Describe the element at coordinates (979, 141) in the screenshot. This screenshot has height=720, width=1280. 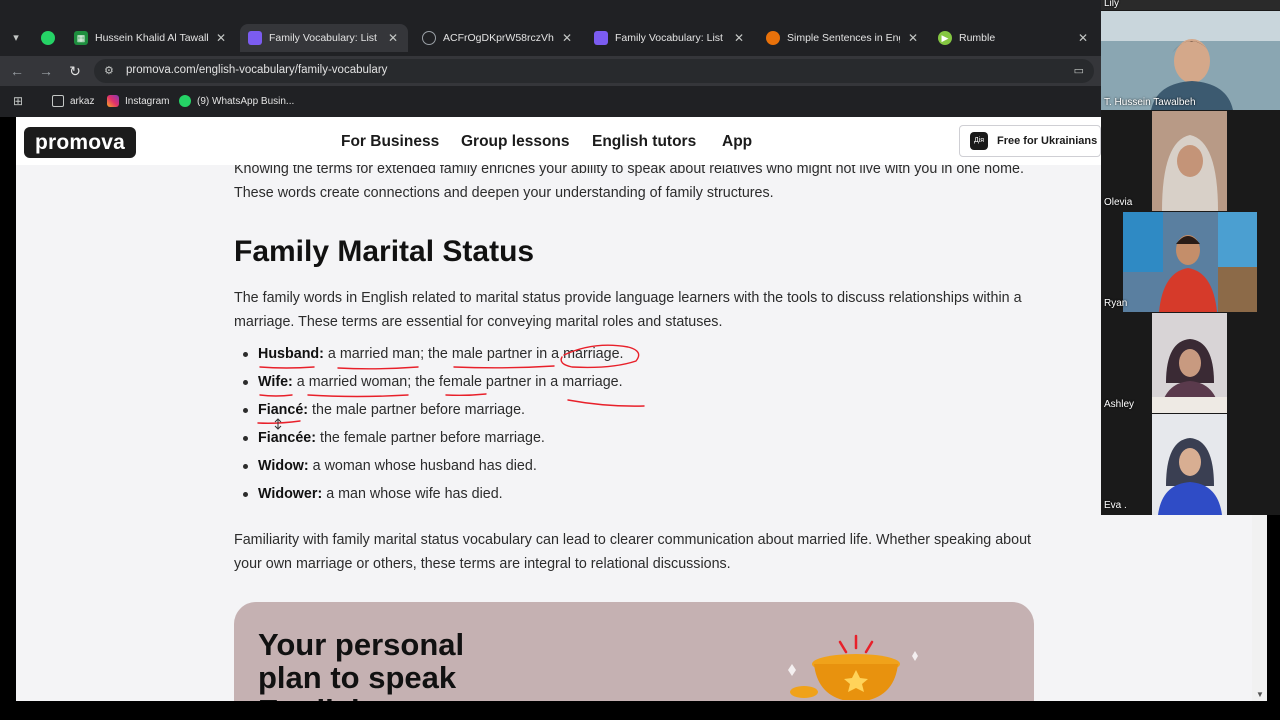
I see `diia-icon: Дія` at that location.